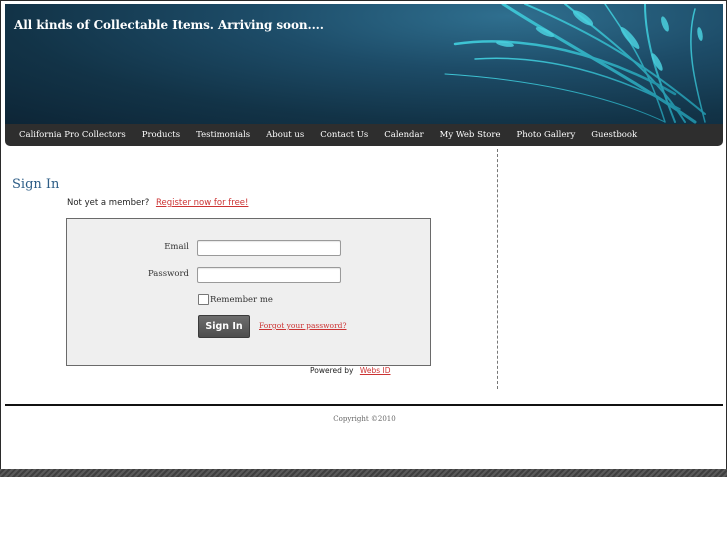  Describe the element at coordinates (344, 135) in the screenshot. I see `nav-item-contact-us: Contact Us` at that location.